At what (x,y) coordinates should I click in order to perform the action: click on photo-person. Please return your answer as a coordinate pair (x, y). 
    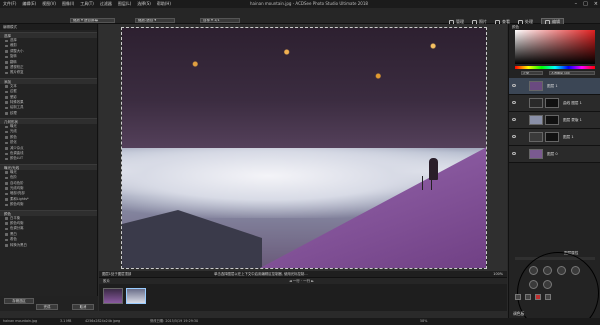
    Looking at the image, I should click on (433, 169).